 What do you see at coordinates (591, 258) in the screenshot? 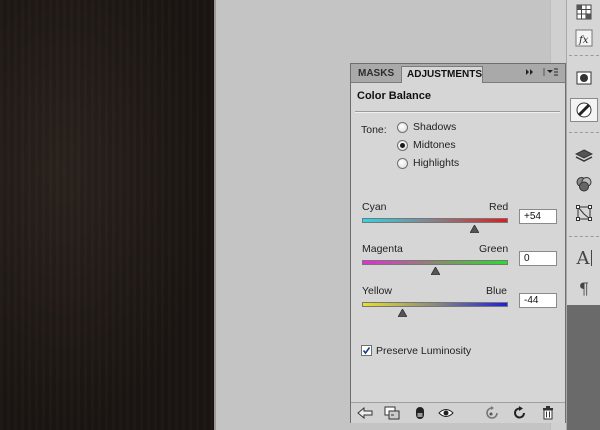
I see `text-cursor` at bounding box center [591, 258].